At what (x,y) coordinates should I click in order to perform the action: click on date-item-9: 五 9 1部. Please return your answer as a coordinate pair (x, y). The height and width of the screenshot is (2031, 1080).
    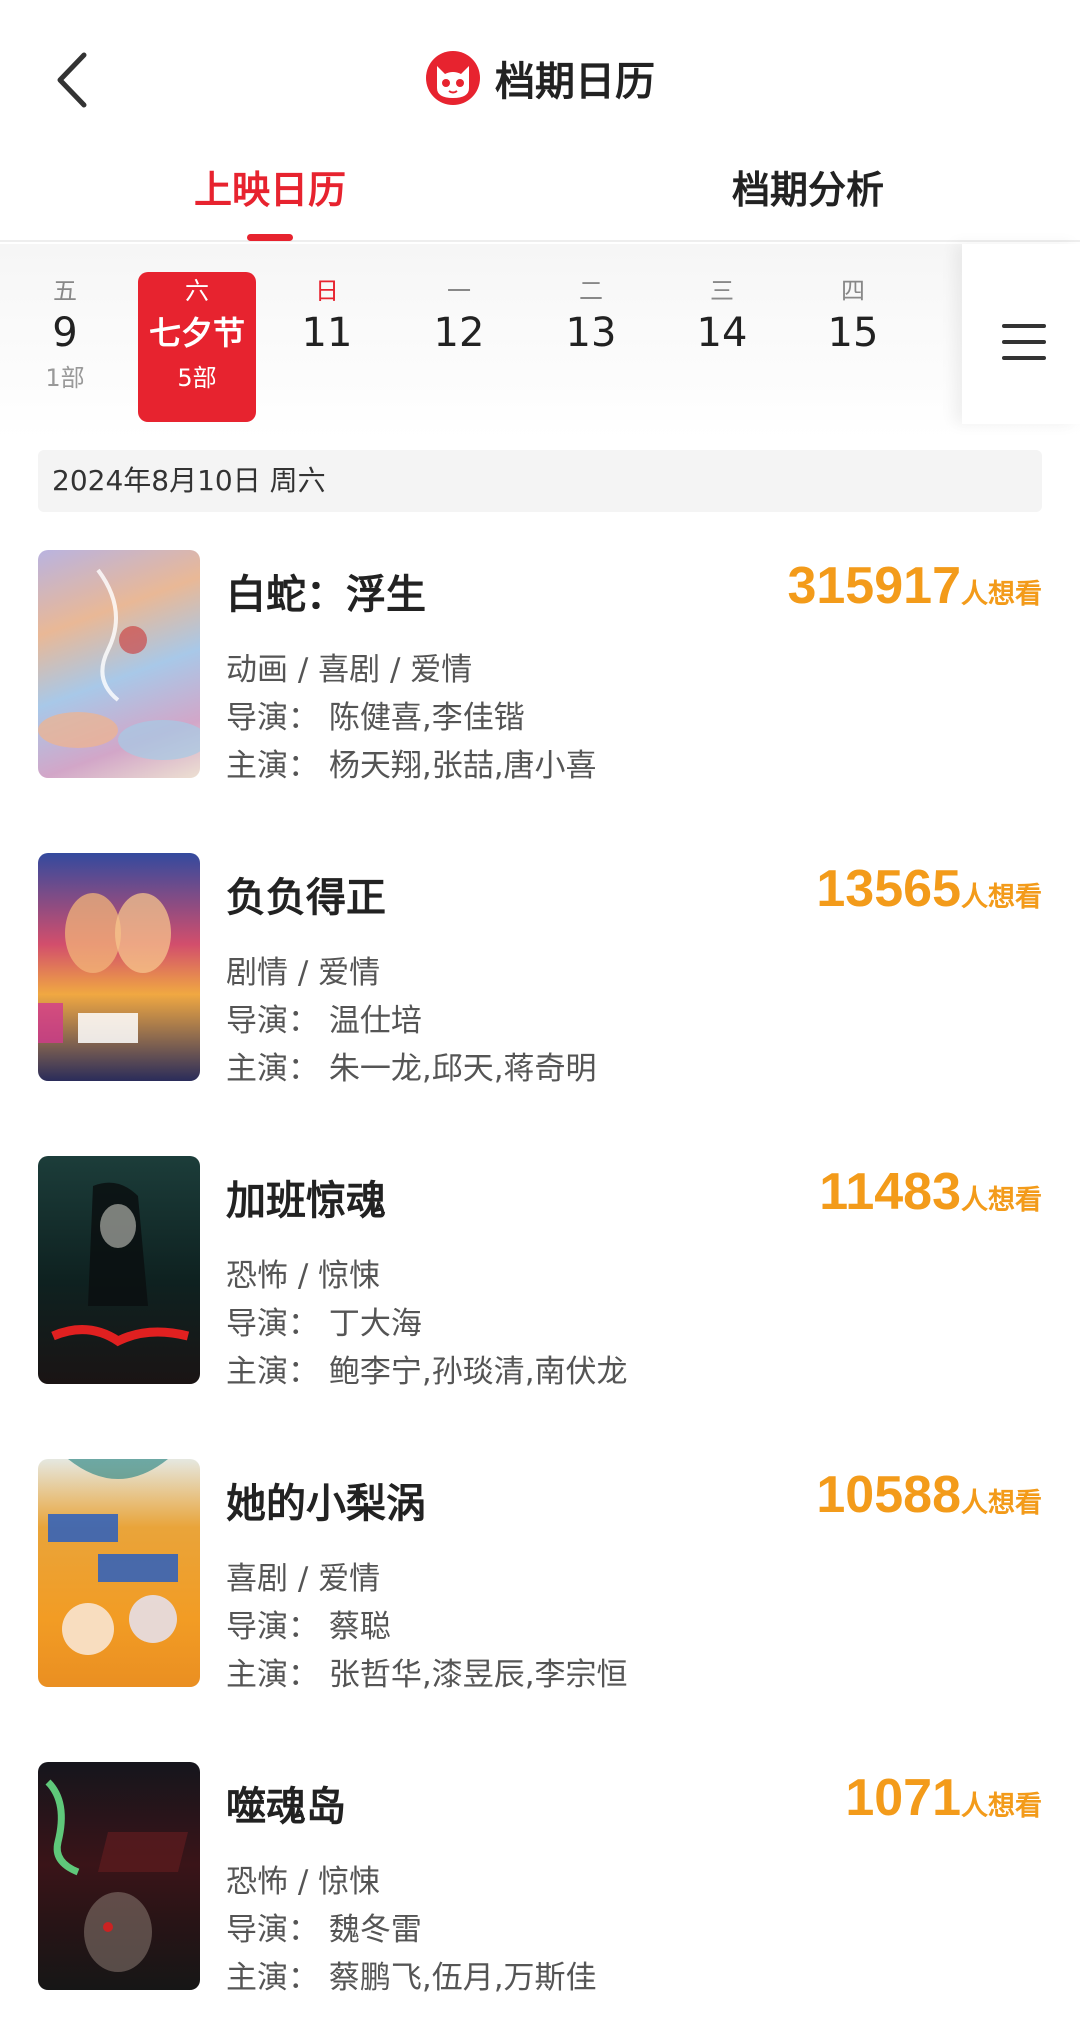
    Looking at the image, I should click on (65, 347).